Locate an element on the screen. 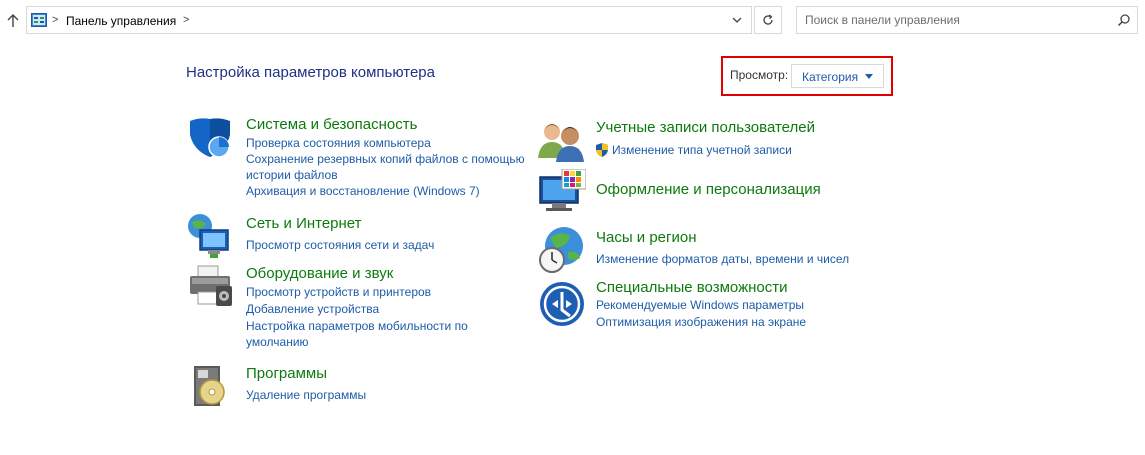  refresh-button is located at coordinates (768, 20).